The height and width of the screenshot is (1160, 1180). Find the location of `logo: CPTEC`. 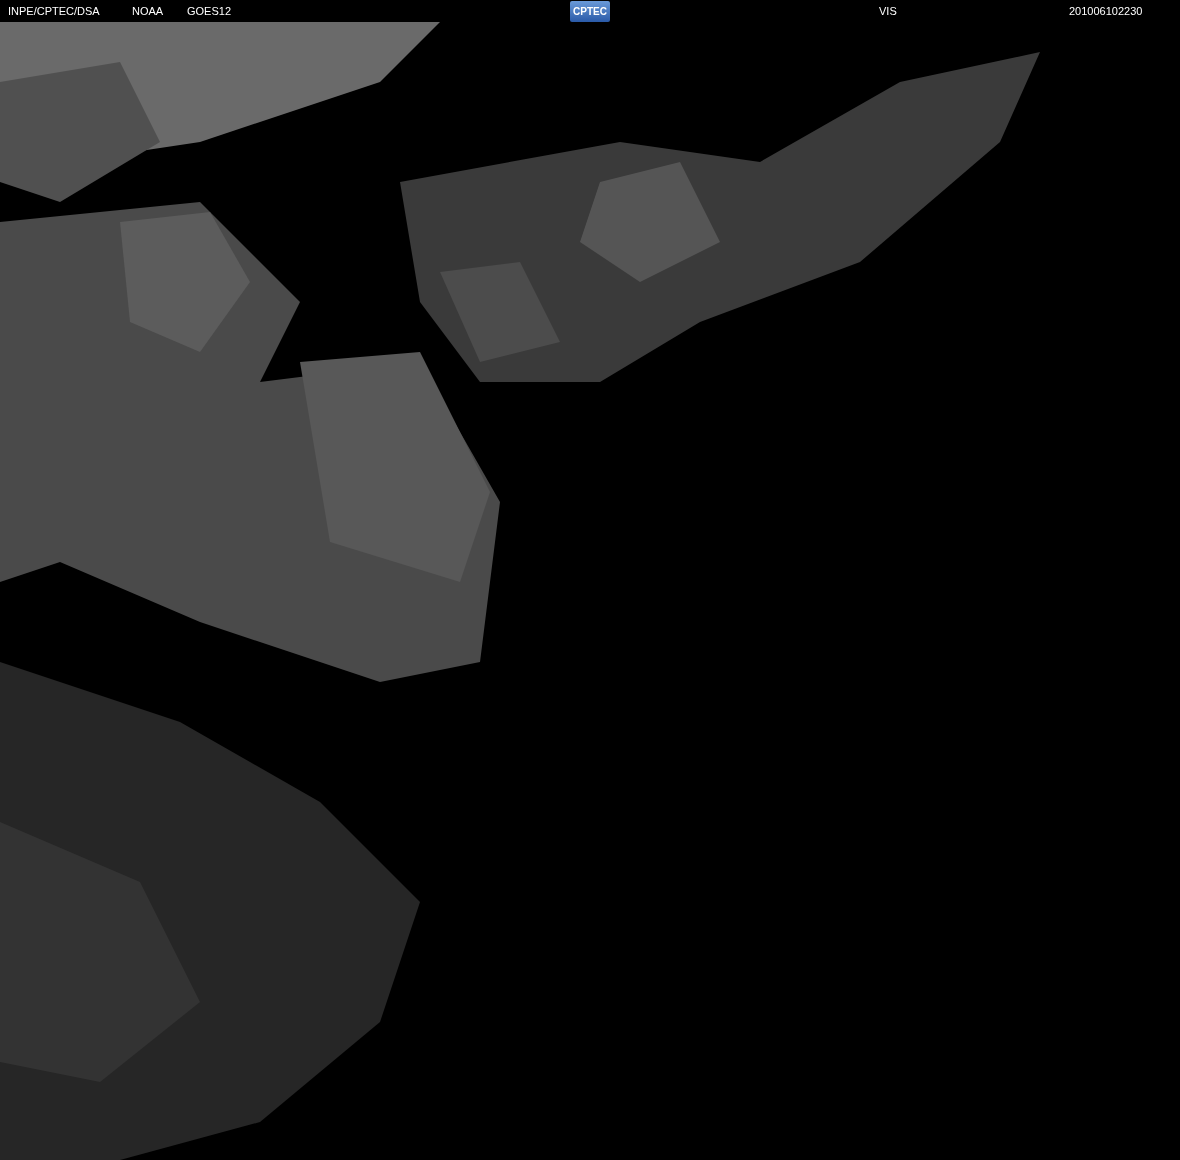

logo: CPTEC is located at coordinates (590, 11).